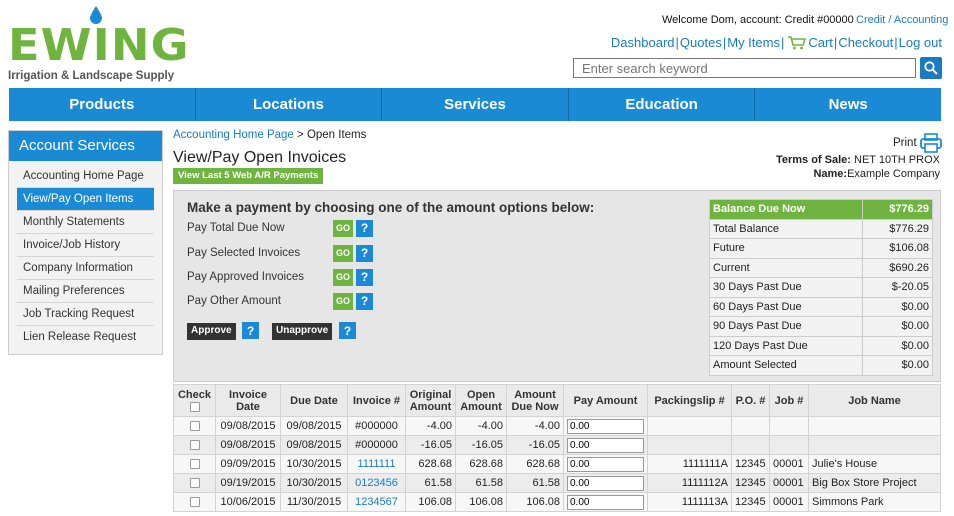 The width and height of the screenshot is (954, 516). What do you see at coordinates (481, 400) in the screenshot?
I see `col-open-amount: Open Amount` at bounding box center [481, 400].